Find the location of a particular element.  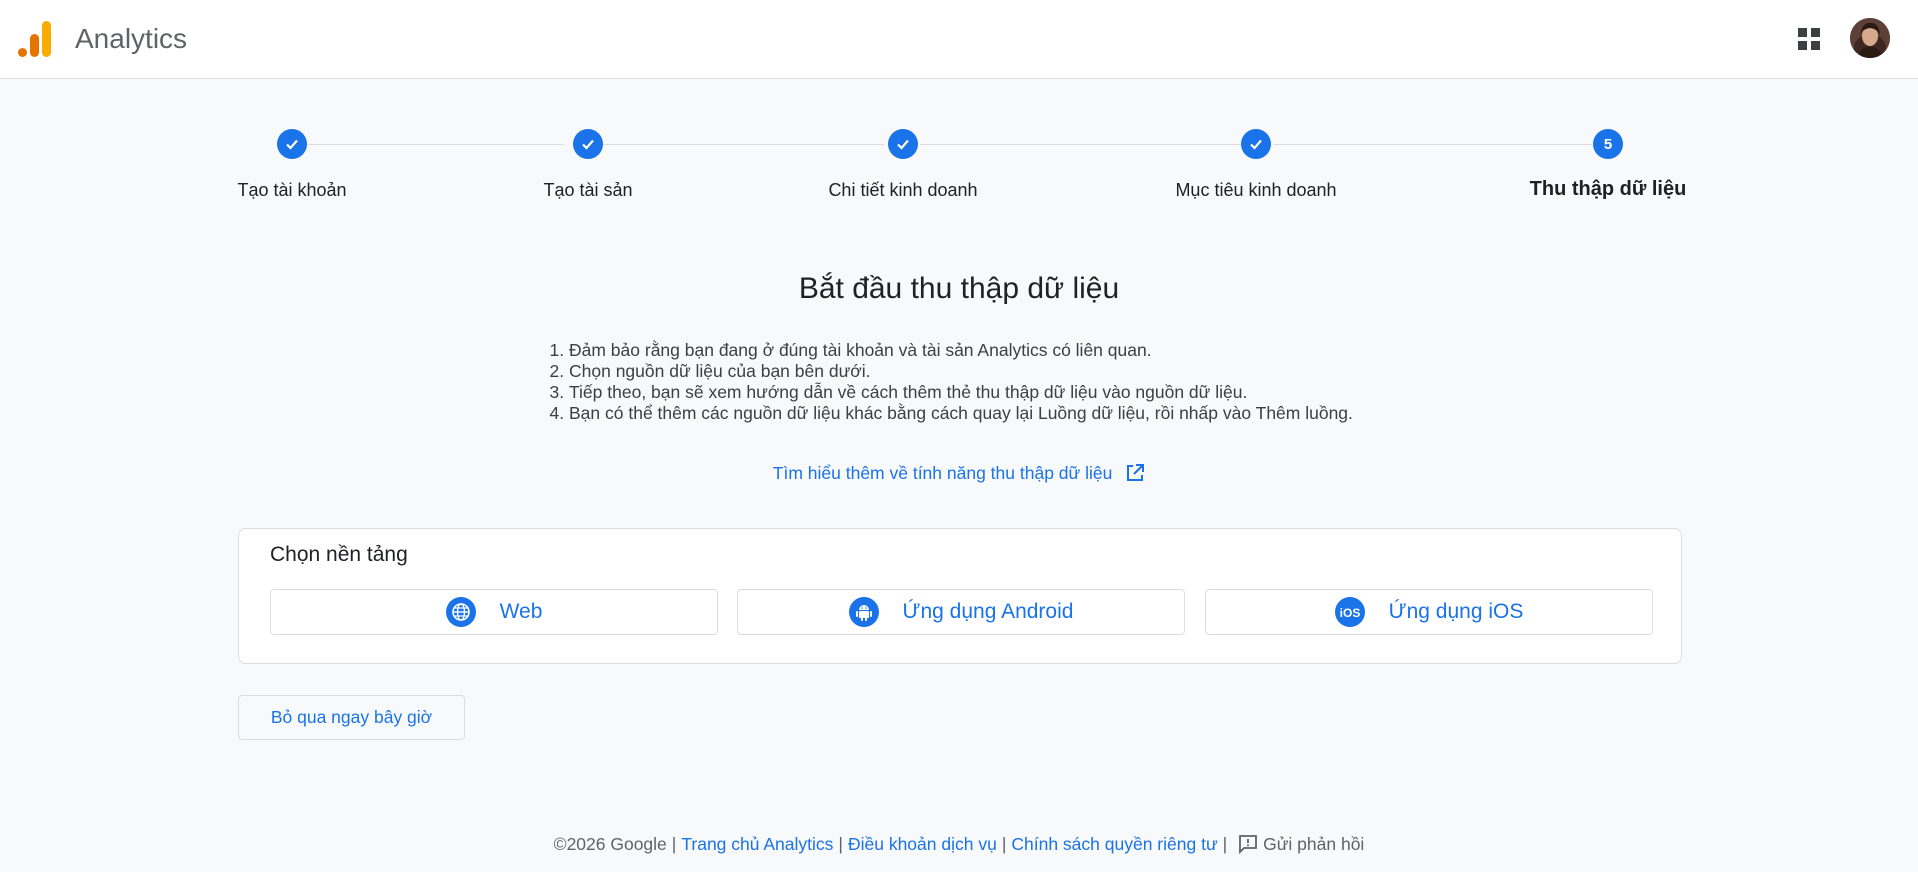

ios-icon: iOS is located at coordinates (1349, 612).